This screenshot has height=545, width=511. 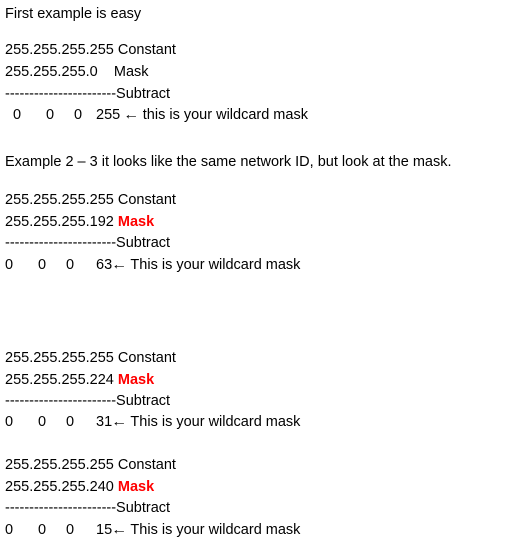 I want to click on result-line: 0 0 0 255 ← this is your wildcard mask, so click(x=160, y=115).